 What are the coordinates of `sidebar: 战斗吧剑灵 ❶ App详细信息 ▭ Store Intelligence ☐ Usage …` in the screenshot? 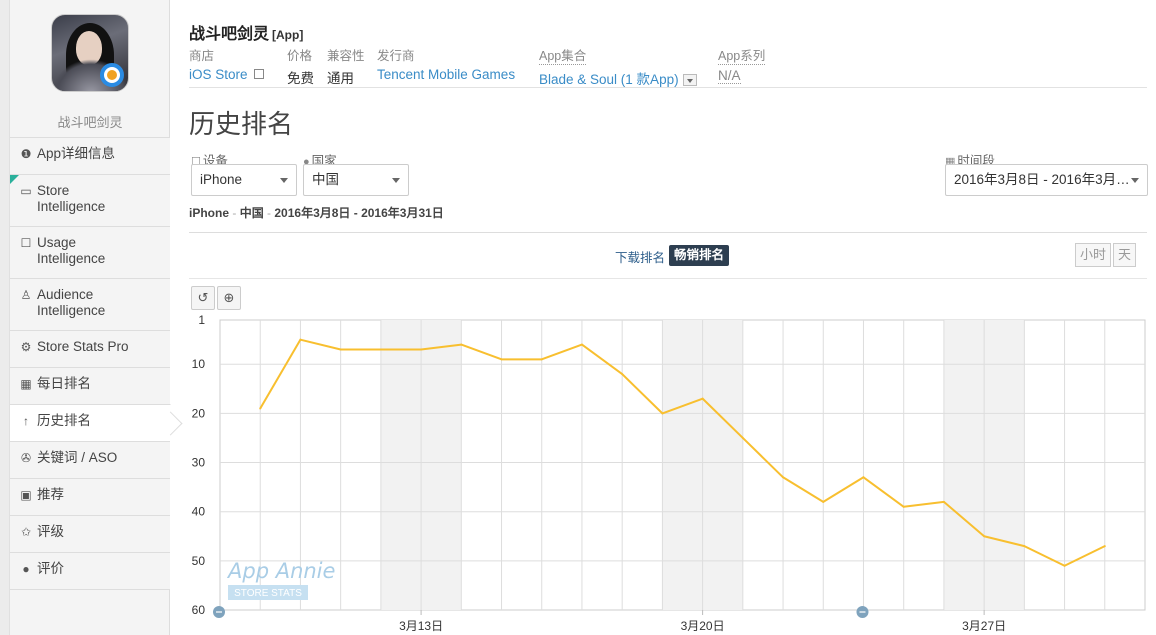 It's located at (85, 317).